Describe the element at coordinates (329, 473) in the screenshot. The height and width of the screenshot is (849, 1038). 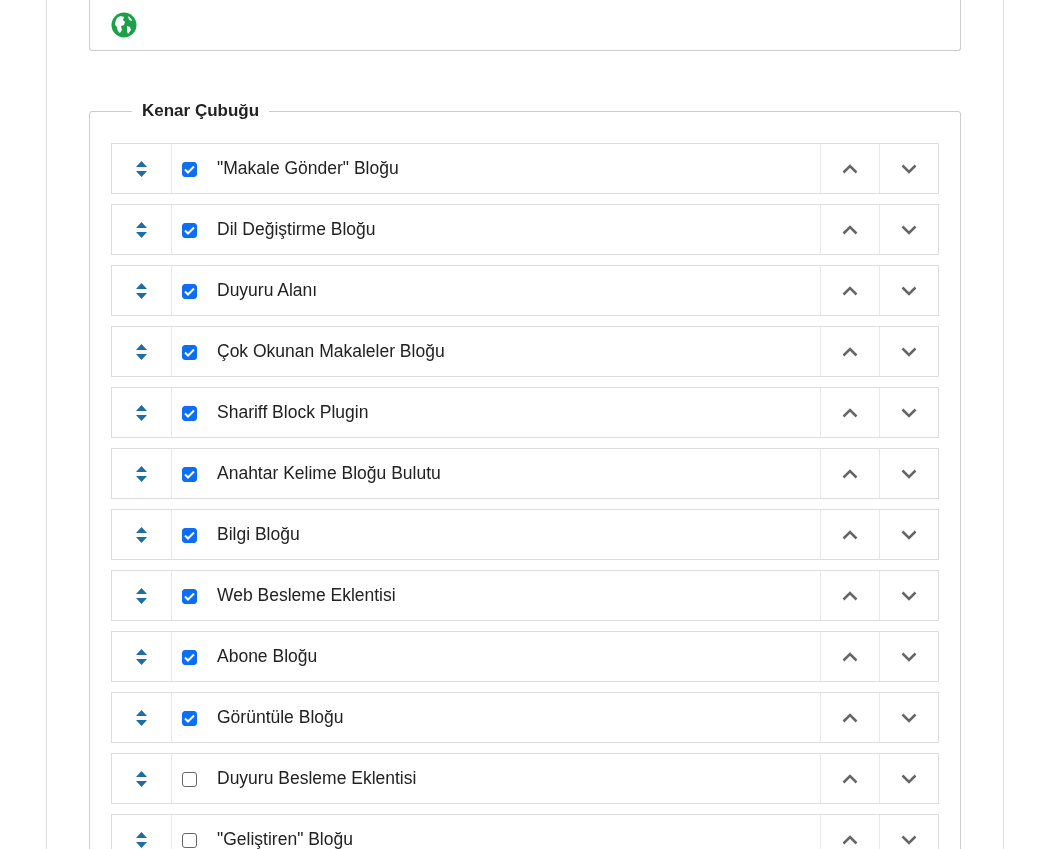
I see `block-label: Anahtar Kelime Bloğu Bulutu` at that location.